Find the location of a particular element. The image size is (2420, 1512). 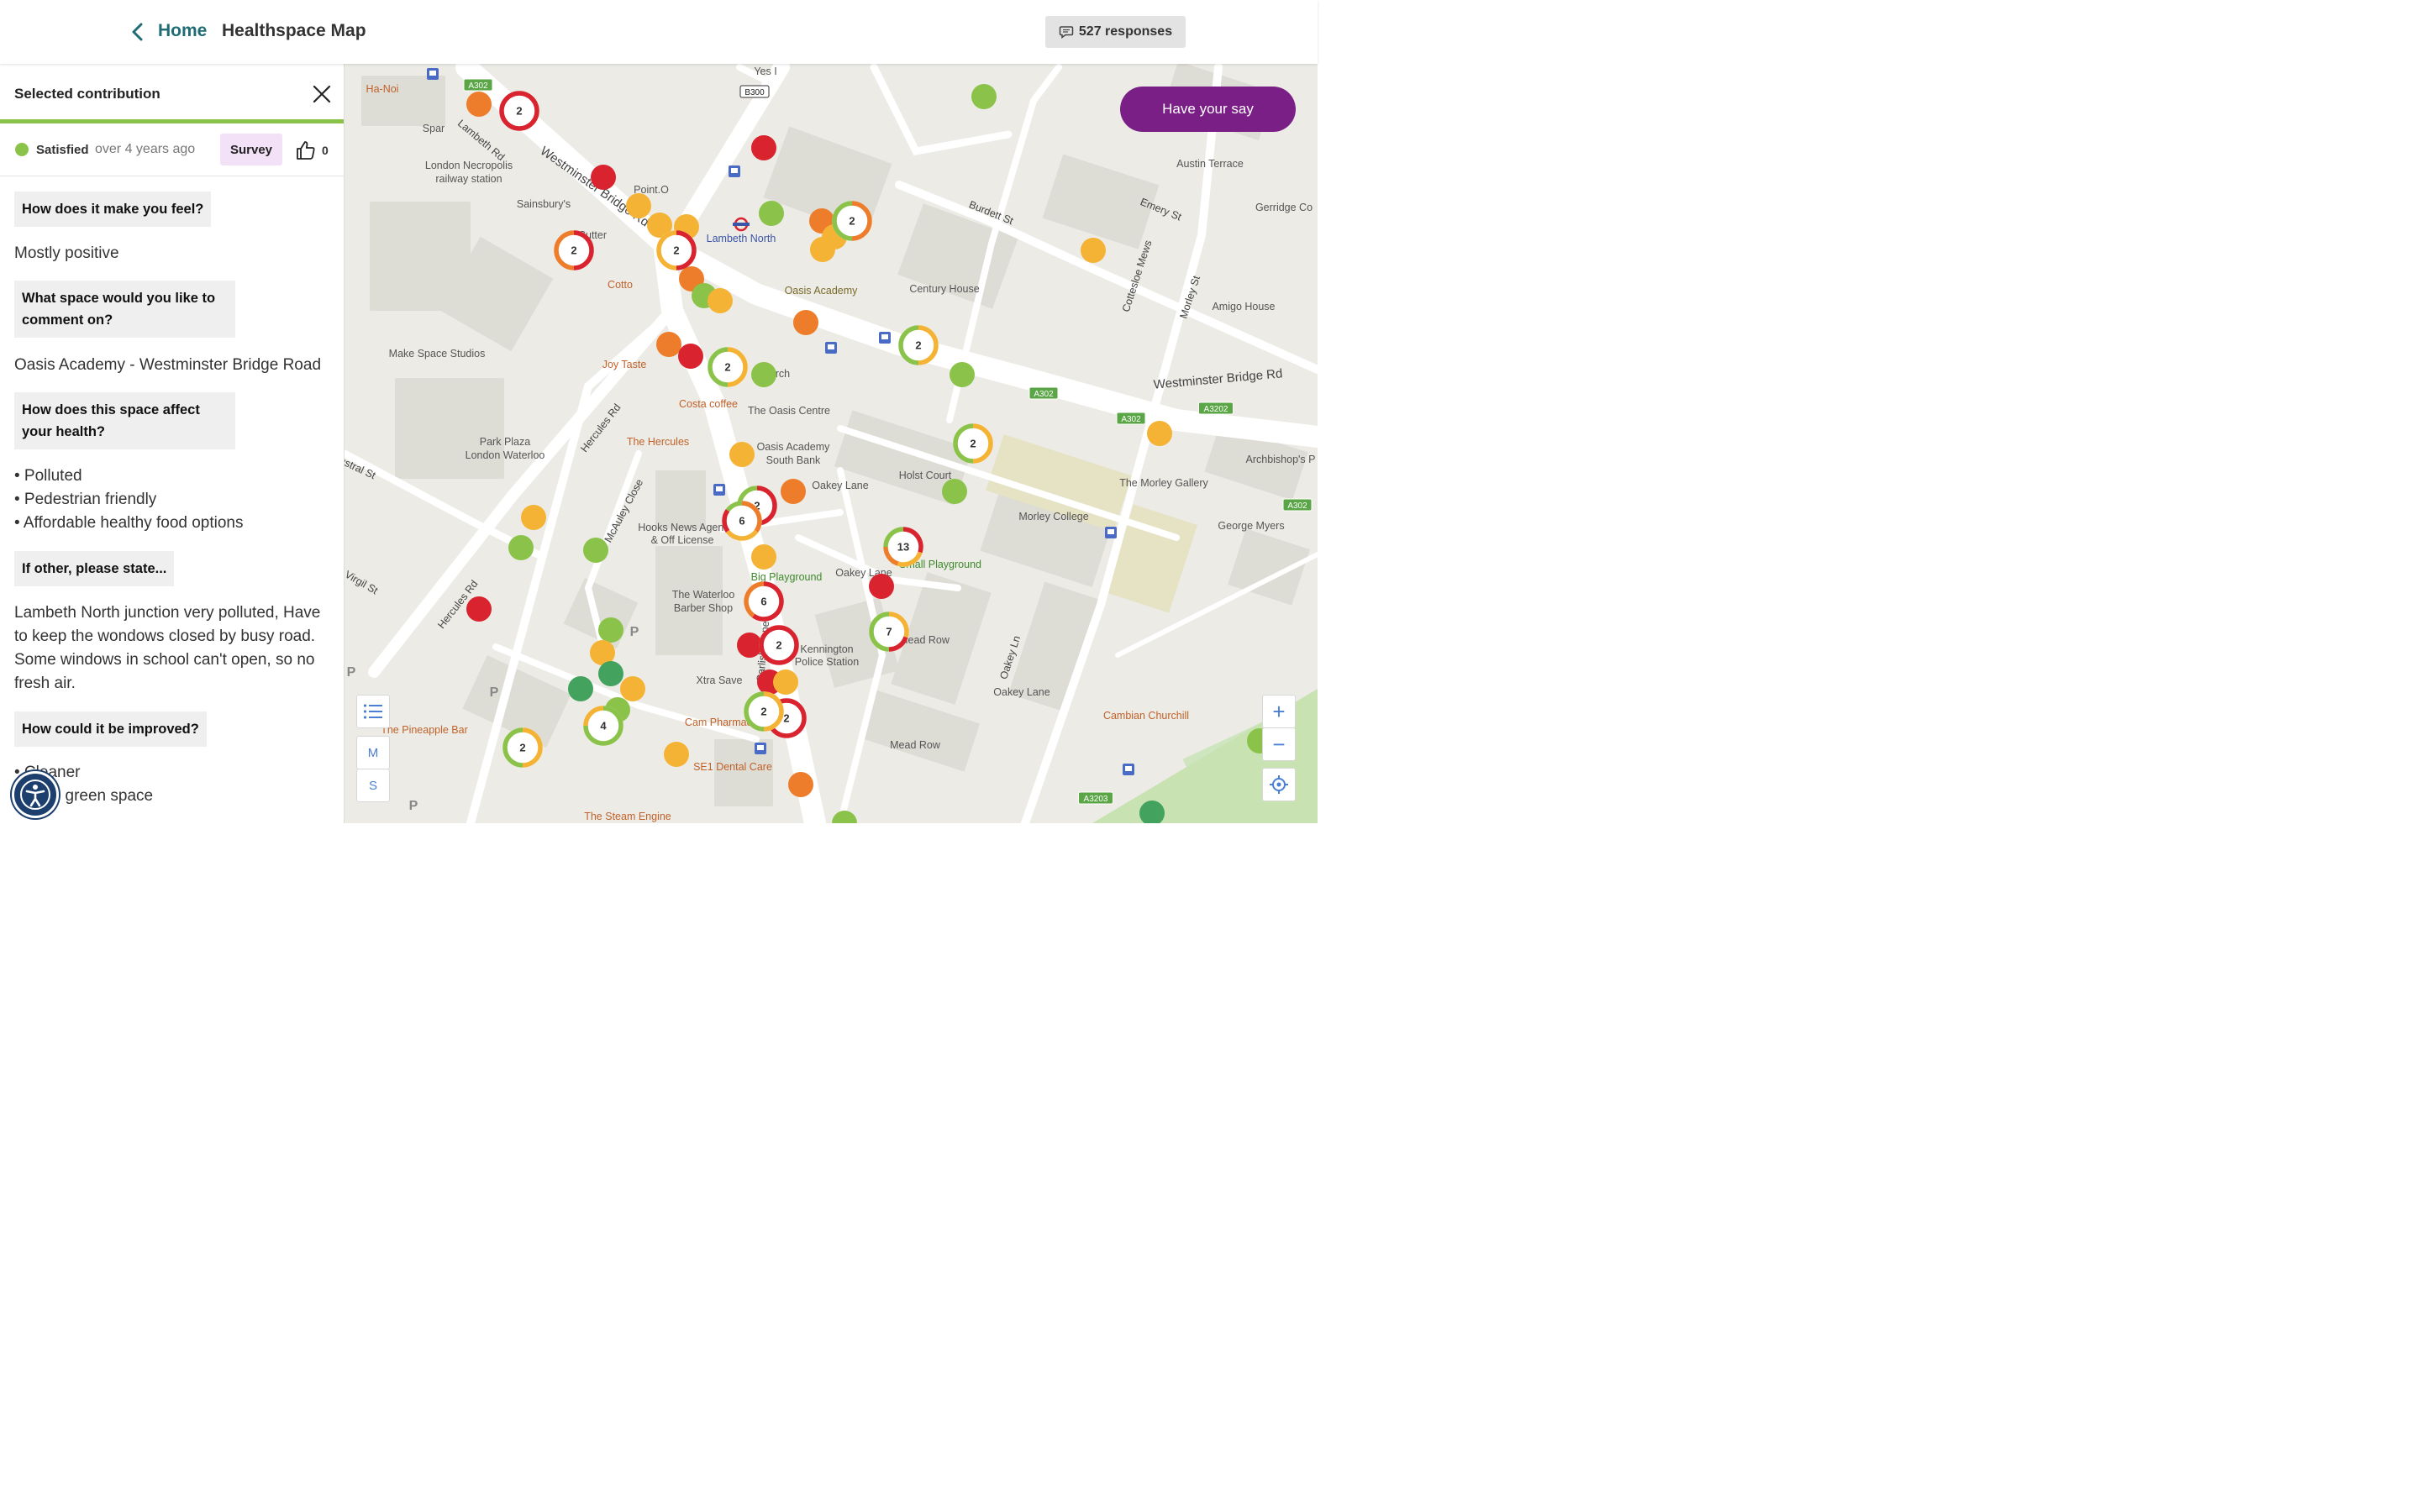

contribution-cluster: 13 is located at coordinates (903, 547).